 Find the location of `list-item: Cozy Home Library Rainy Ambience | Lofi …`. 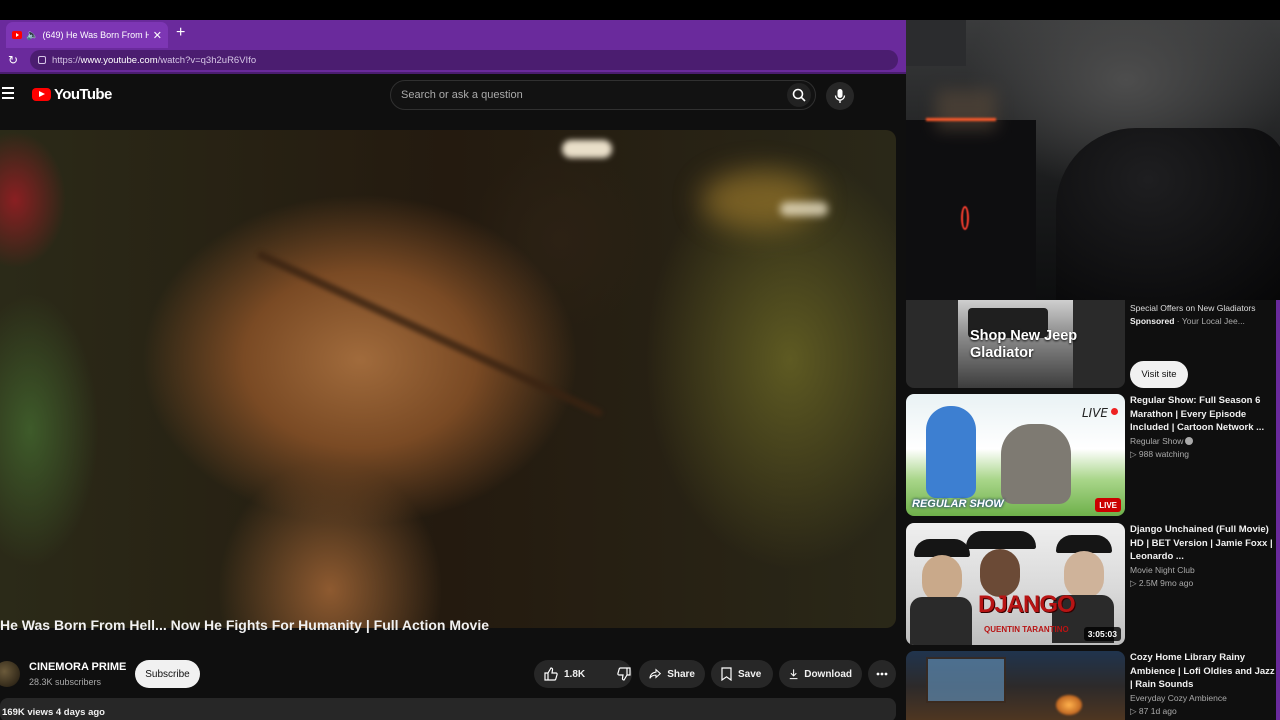

list-item: Cozy Home Library Rainy Ambience | Lofi … is located at coordinates (1203, 684).